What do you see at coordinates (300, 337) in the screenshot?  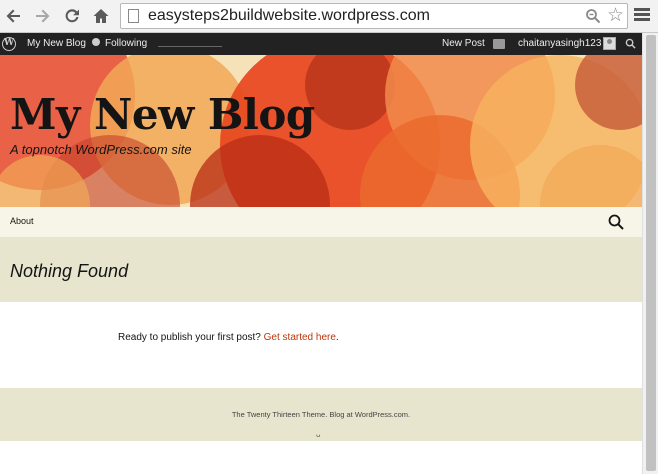 I see `get-started-link: Get started here` at bounding box center [300, 337].